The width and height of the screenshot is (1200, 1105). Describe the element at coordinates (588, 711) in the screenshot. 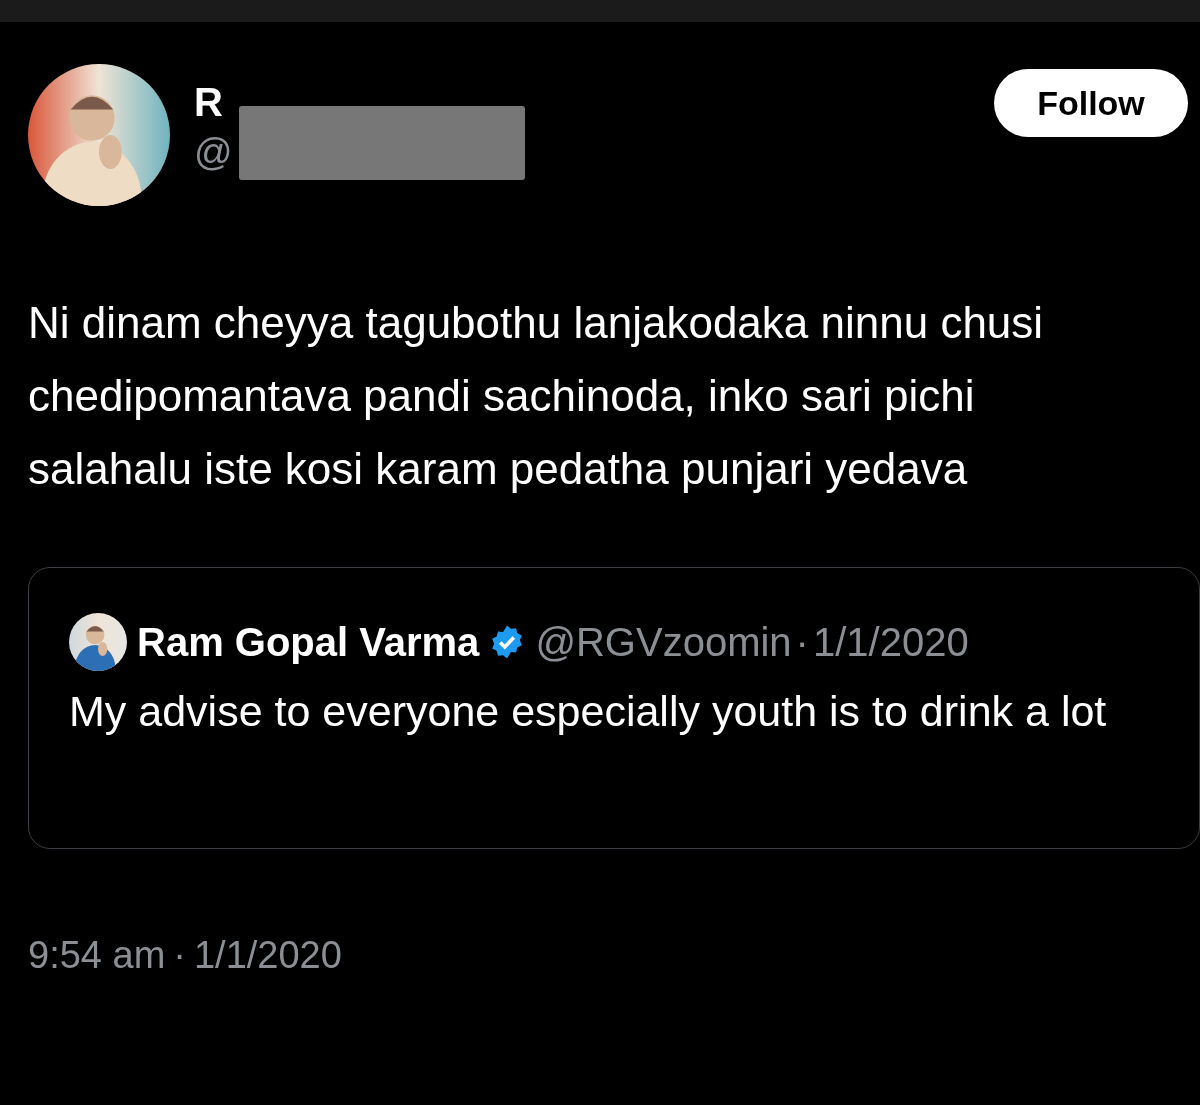

I see `quoted-post-text: My advise to everyone especially youth is to drink a lot` at that location.